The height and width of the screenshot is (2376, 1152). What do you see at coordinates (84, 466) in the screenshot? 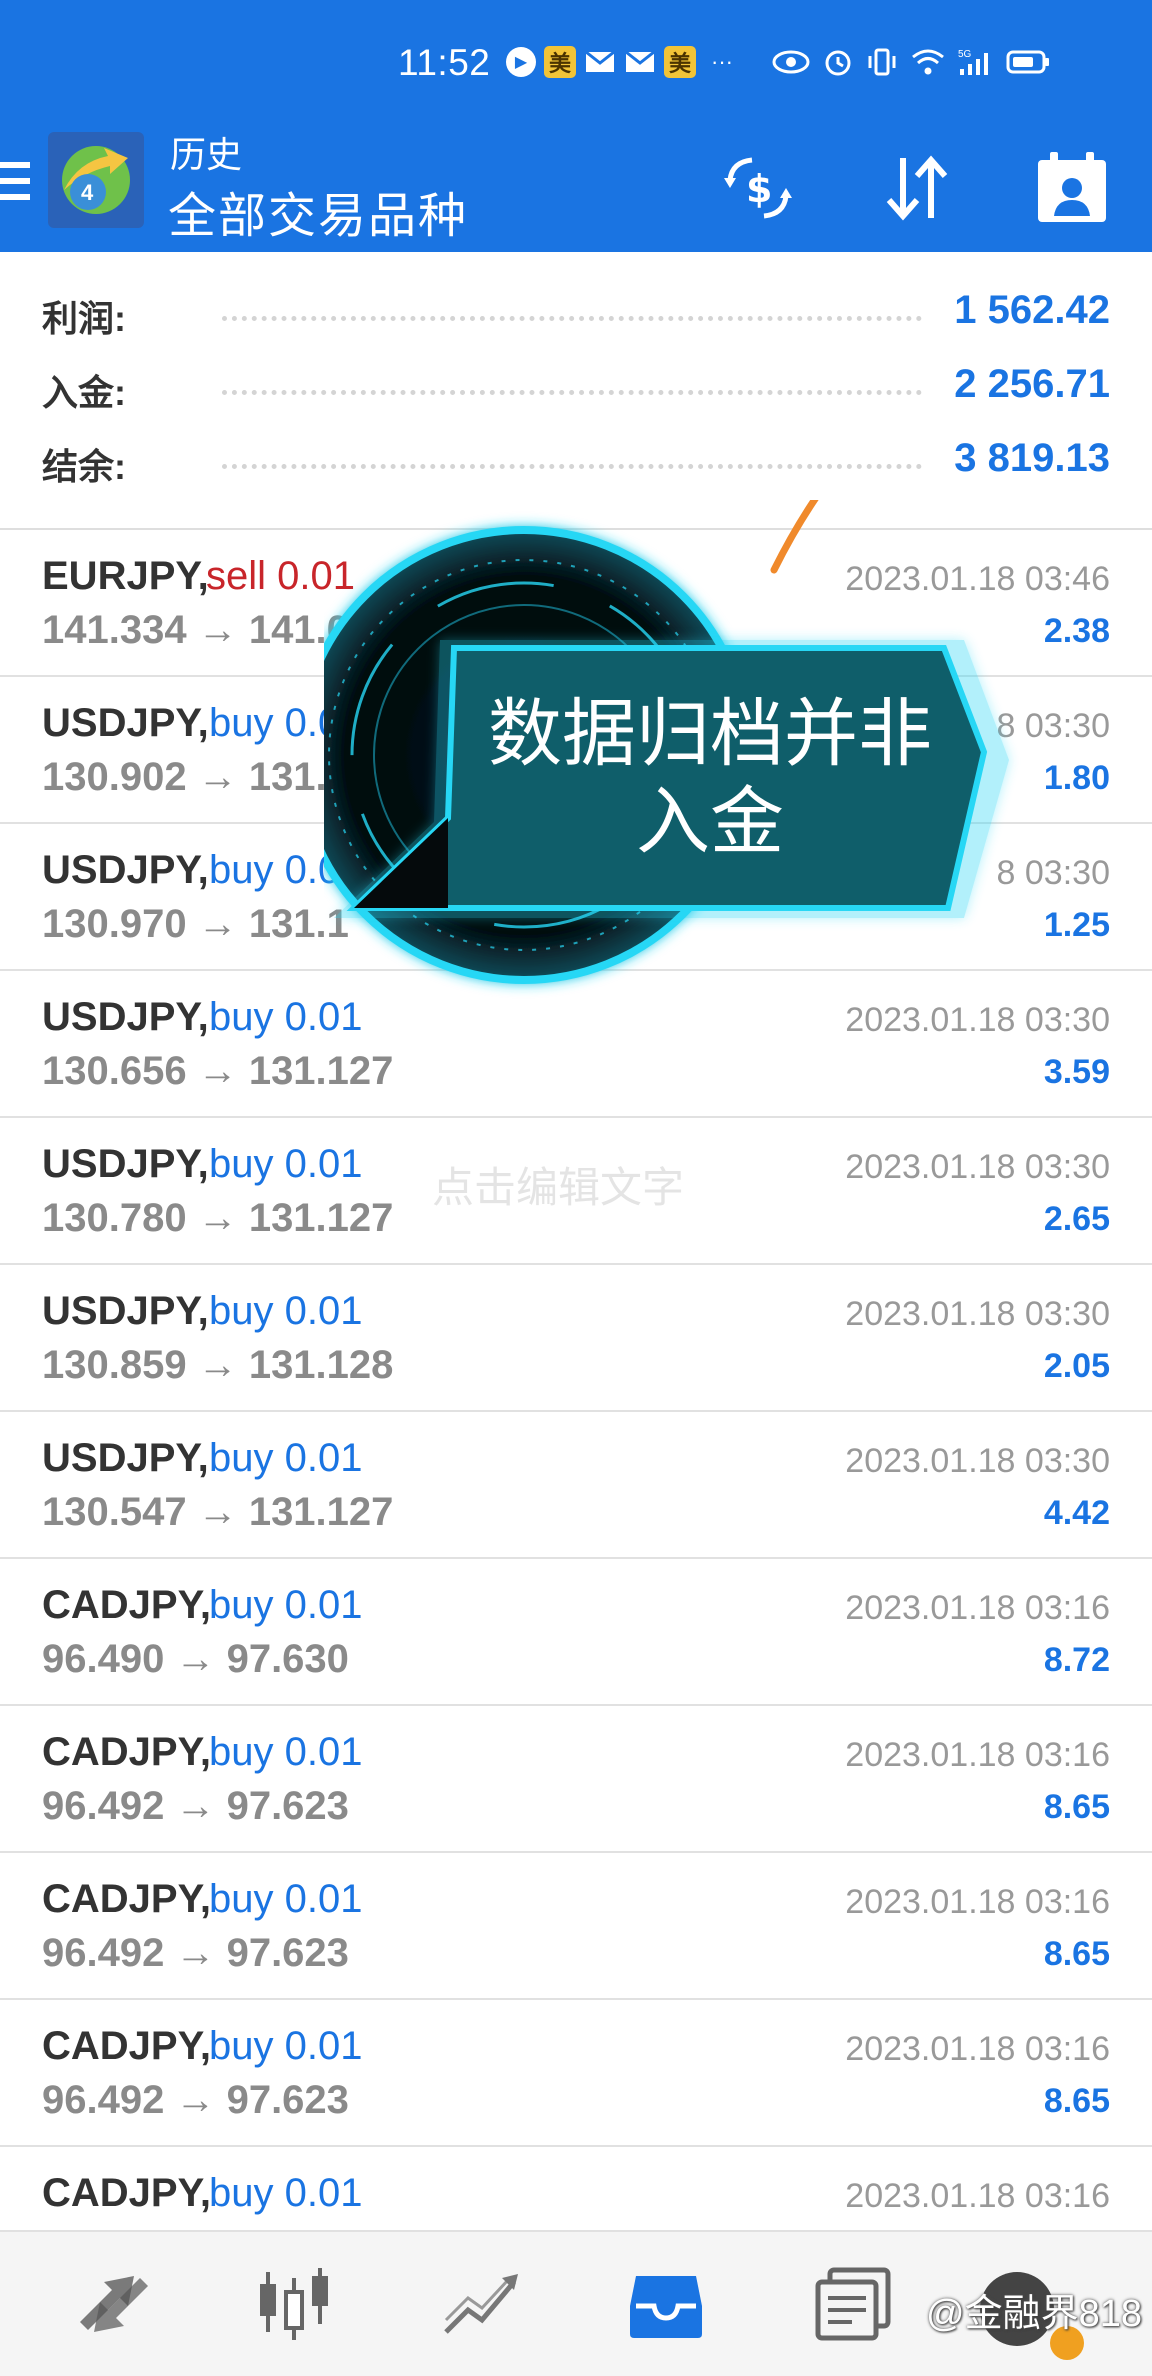
I see `summary-label: 结余:` at bounding box center [84, 466].